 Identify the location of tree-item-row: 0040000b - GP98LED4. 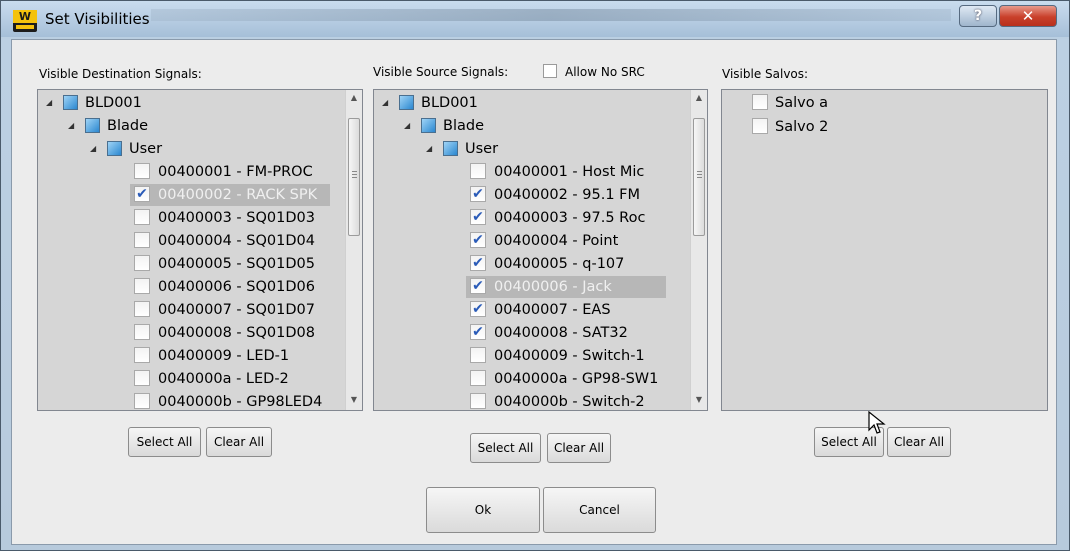
(200, 400).